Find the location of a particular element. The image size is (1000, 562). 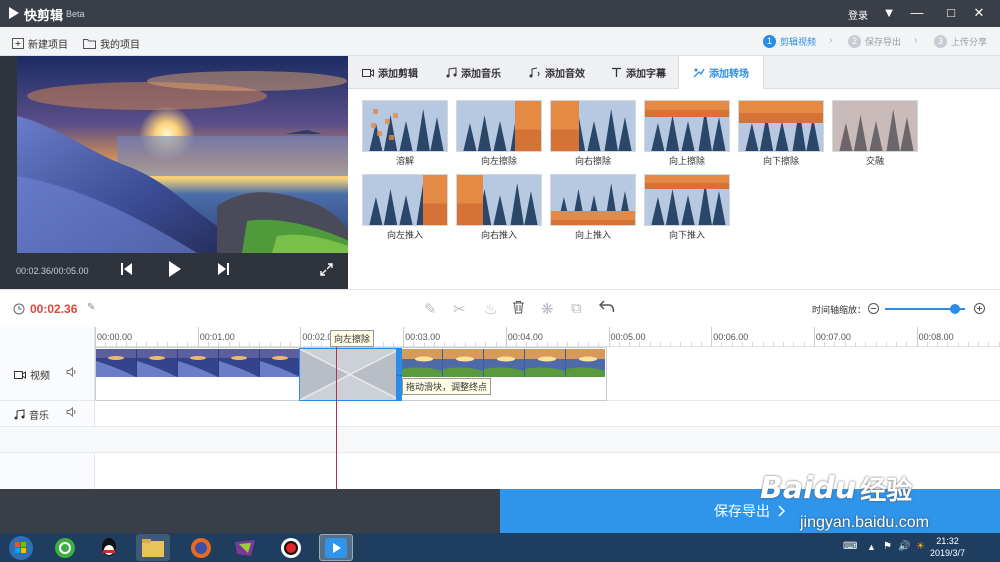

clip-1-frames is located at coordinates (197, 363).